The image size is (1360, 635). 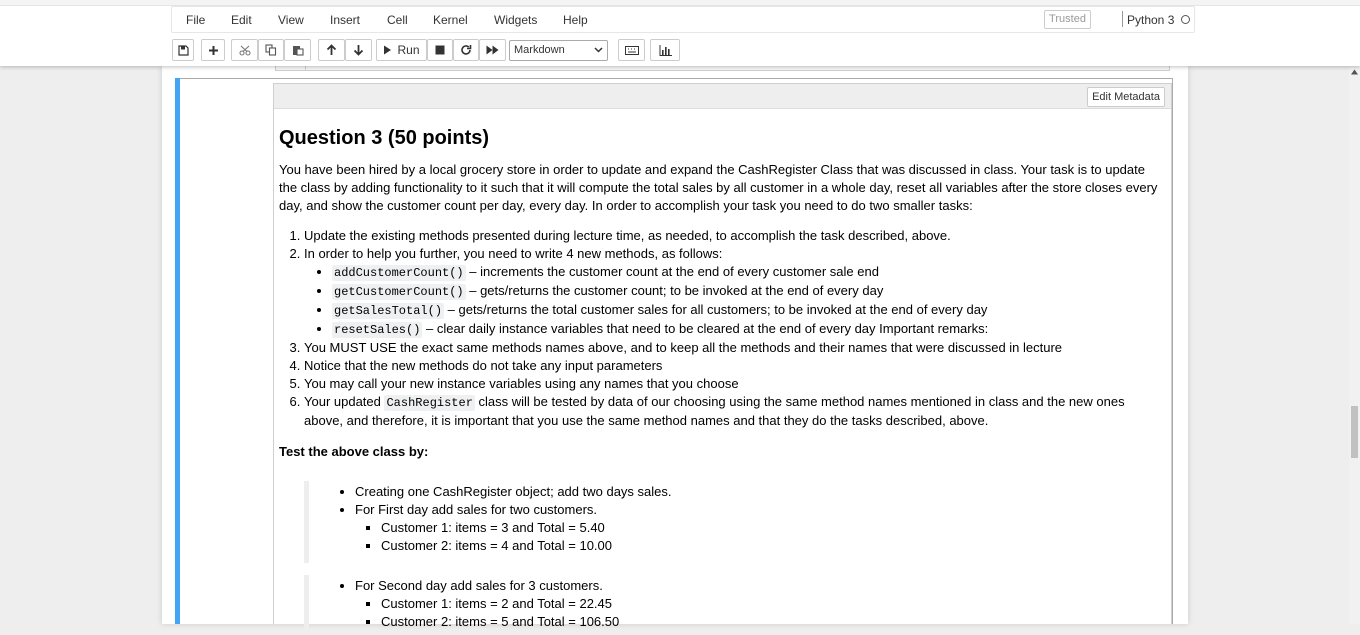 I want to click on insert-cell-button, so click(x=213, y=50).